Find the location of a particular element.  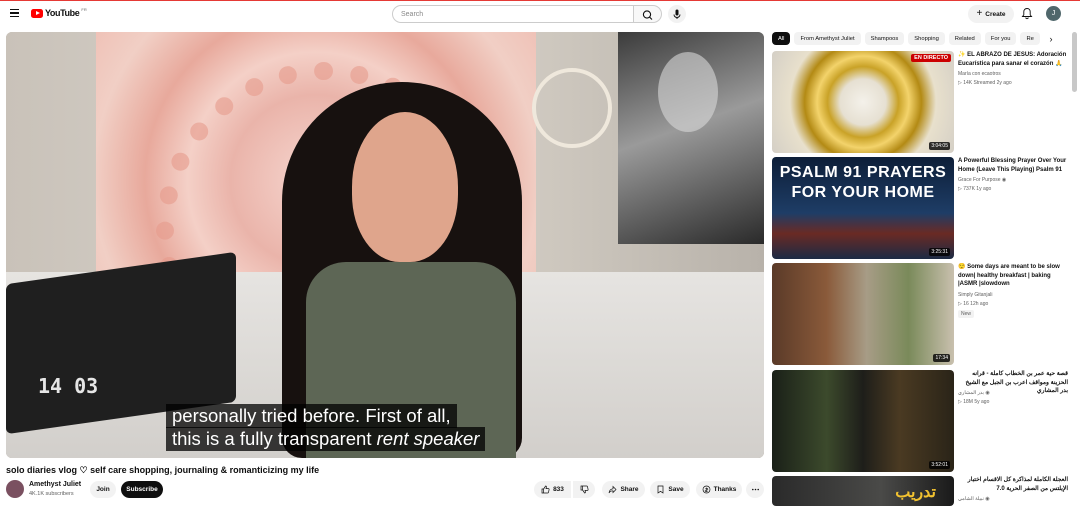

top-bar: YouTube FR Search + Create J is located at coordinates (540, 14).